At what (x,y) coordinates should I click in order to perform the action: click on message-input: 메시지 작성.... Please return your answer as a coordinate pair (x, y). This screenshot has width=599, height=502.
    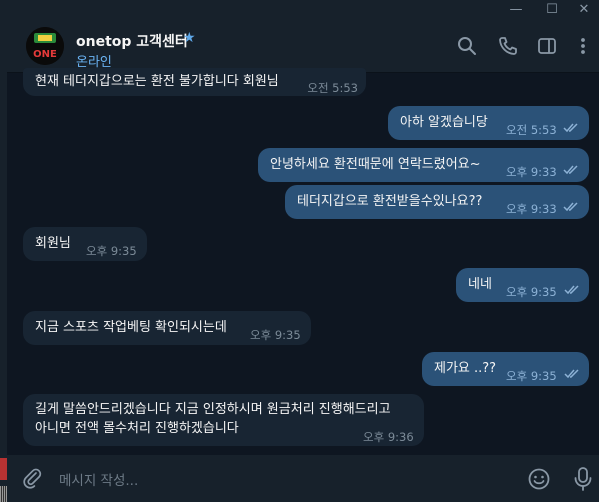
    Looking at the image, I should click on (98, 479).